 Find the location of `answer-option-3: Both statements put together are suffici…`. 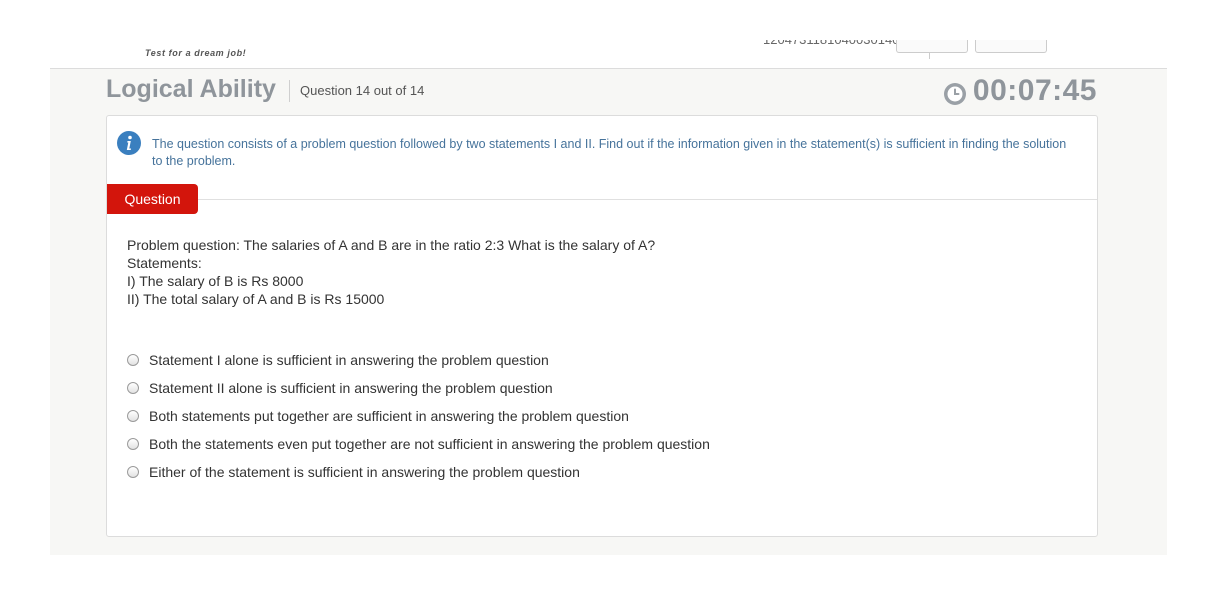

answer-option-3: Both statements put together are suffici… is located at coordinates (418, 416).